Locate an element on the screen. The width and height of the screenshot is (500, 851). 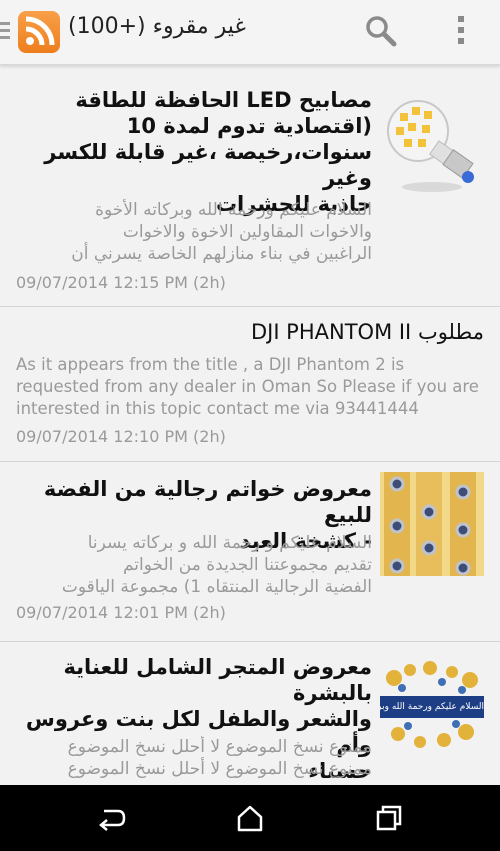
action-bar: غير مقروء (+100) is located at coordinates (250, 32).